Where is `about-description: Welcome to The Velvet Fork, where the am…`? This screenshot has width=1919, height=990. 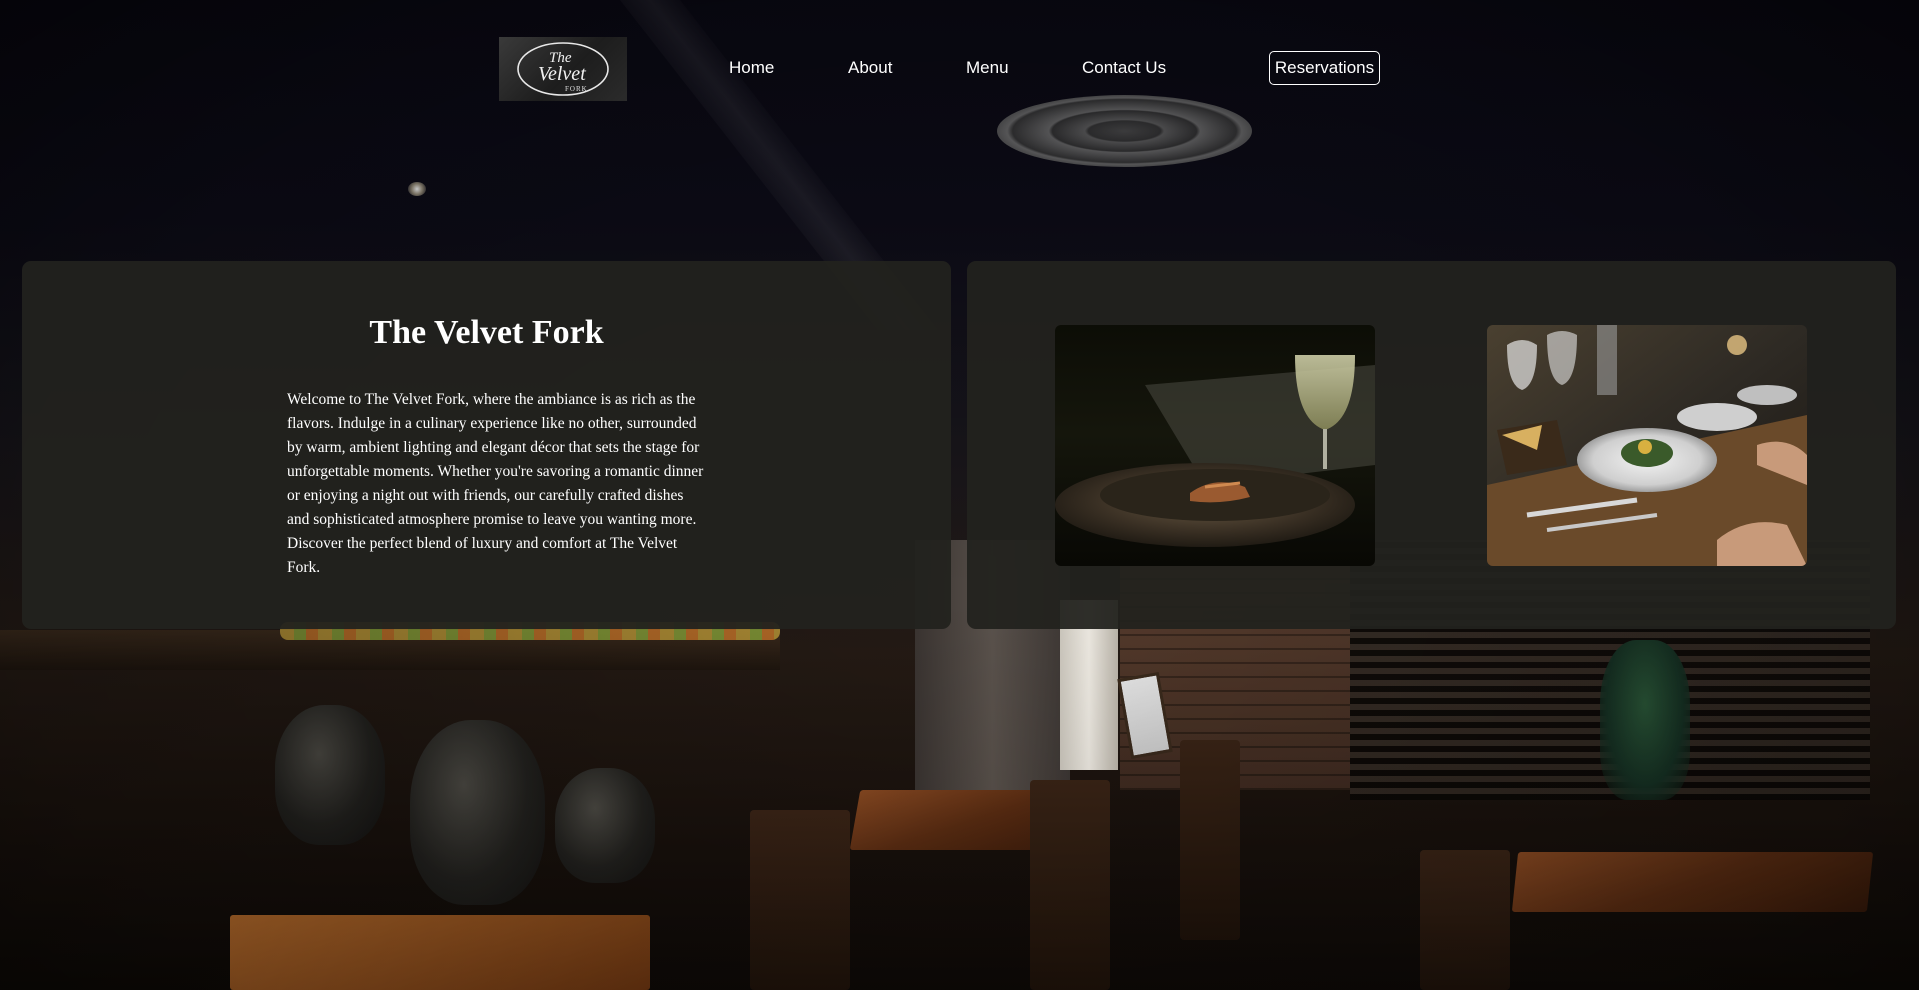 about-description: Welcome to The Velvet Fork, where the am… is located at coordinates (495, 483).